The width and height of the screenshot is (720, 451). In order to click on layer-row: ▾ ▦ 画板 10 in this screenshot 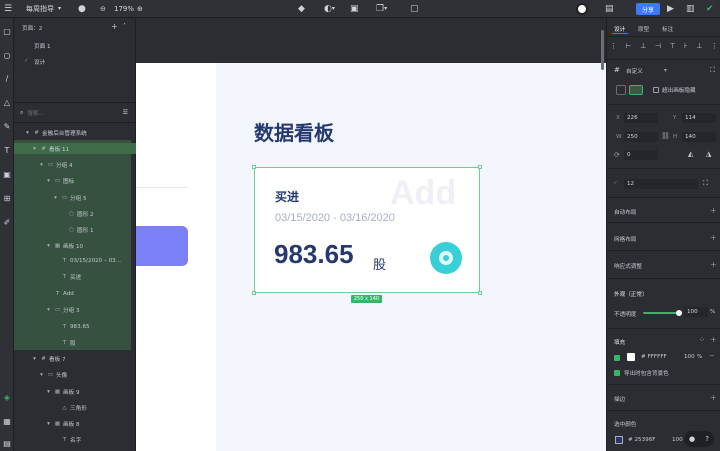, I will do `click(75, 245)`.